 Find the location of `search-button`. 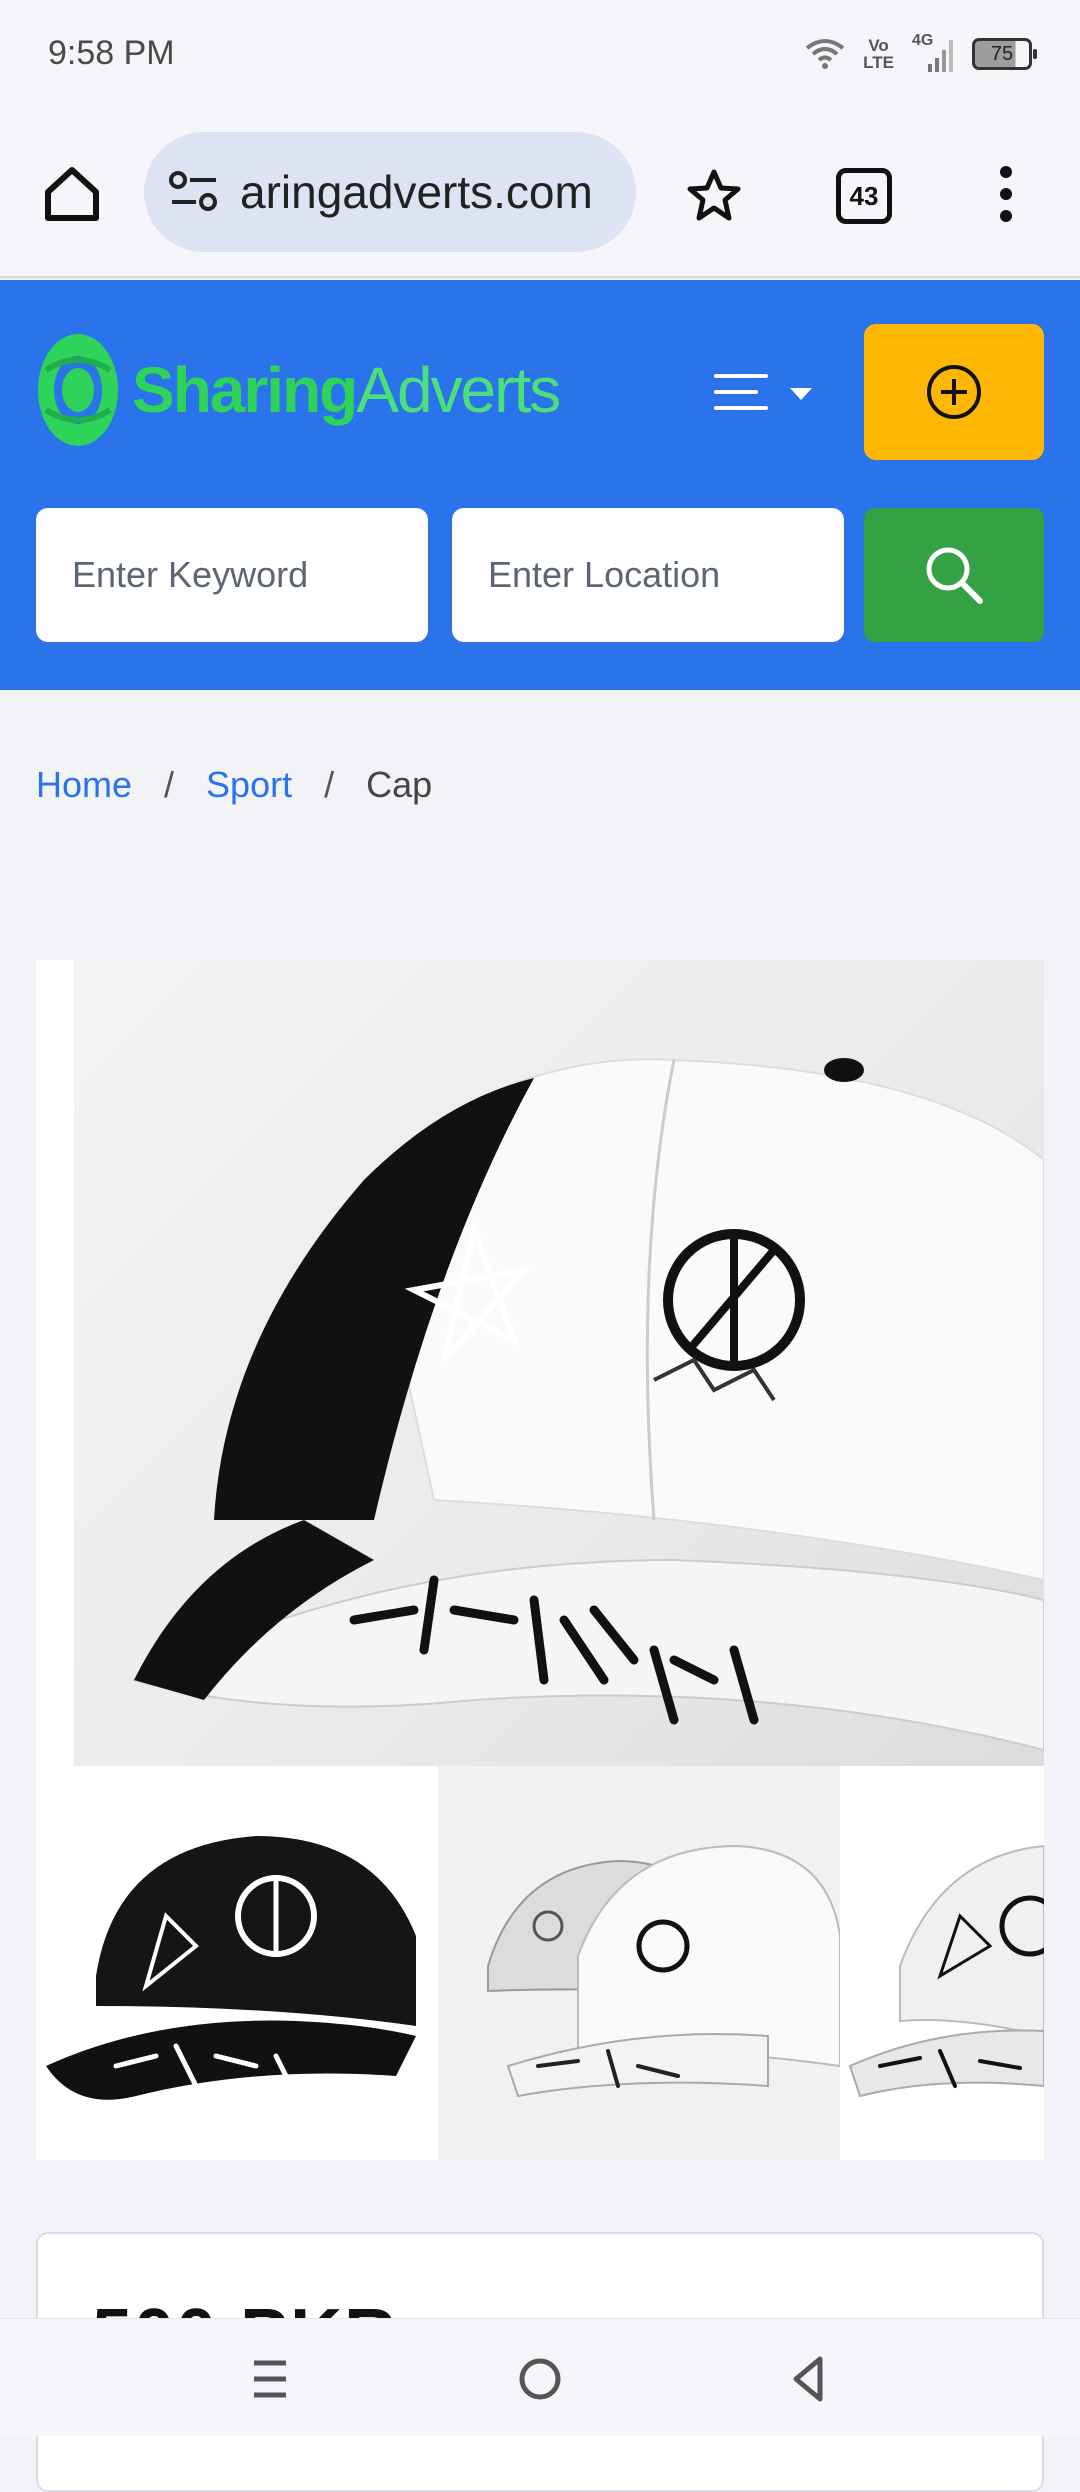

search-button is located at coordinates (954, 575).